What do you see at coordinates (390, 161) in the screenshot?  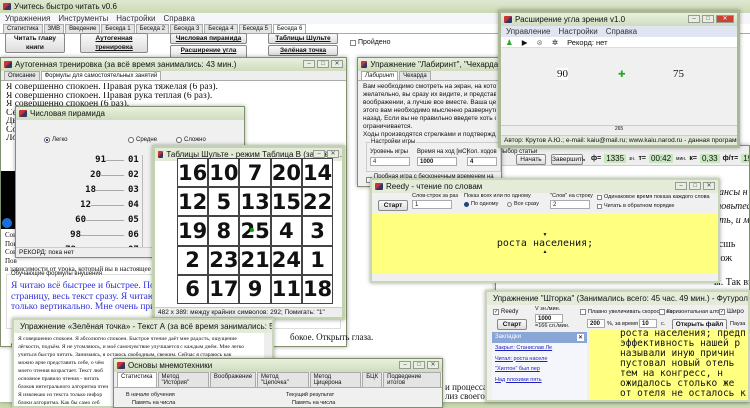 I see `level-input: 4` at bounding box center [390, 161].